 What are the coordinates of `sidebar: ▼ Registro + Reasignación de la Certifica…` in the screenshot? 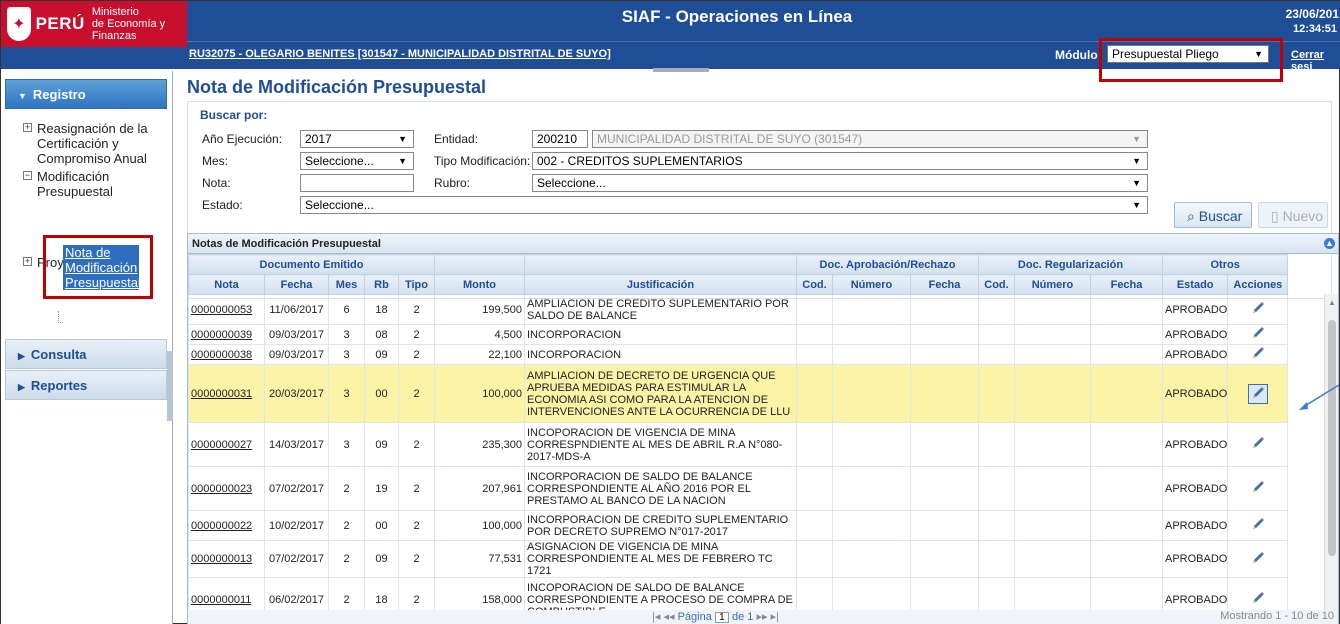 It's located at (87, 347).